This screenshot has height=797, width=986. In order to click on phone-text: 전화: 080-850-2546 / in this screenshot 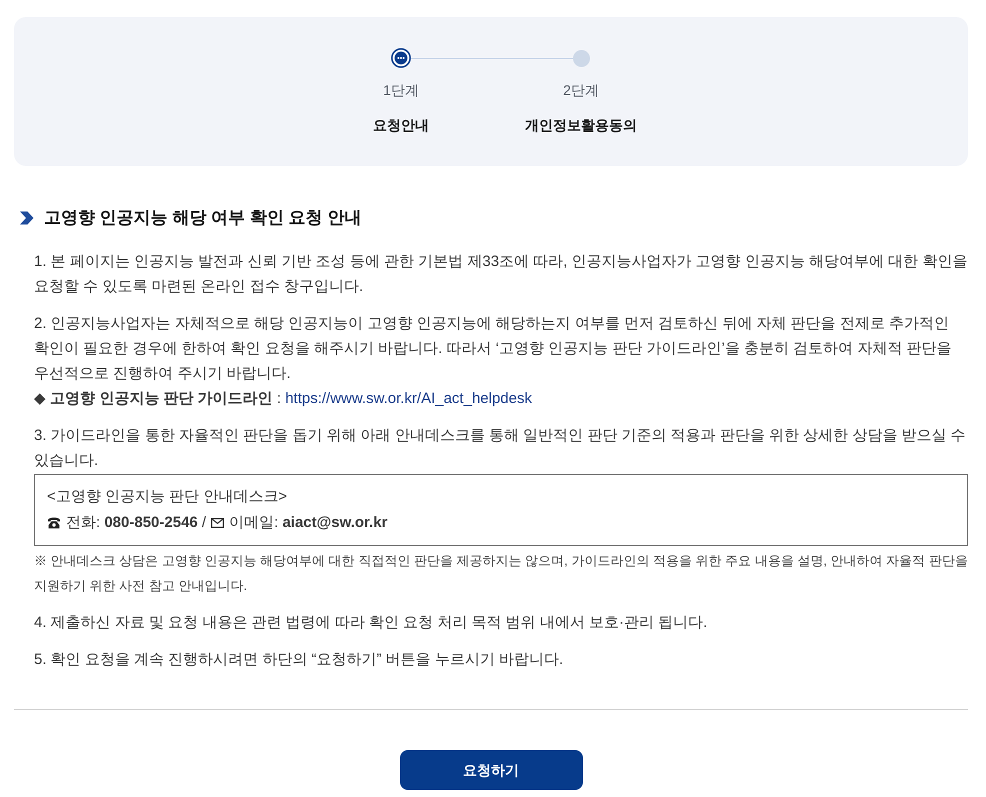, I will do `click(136, 523)`.